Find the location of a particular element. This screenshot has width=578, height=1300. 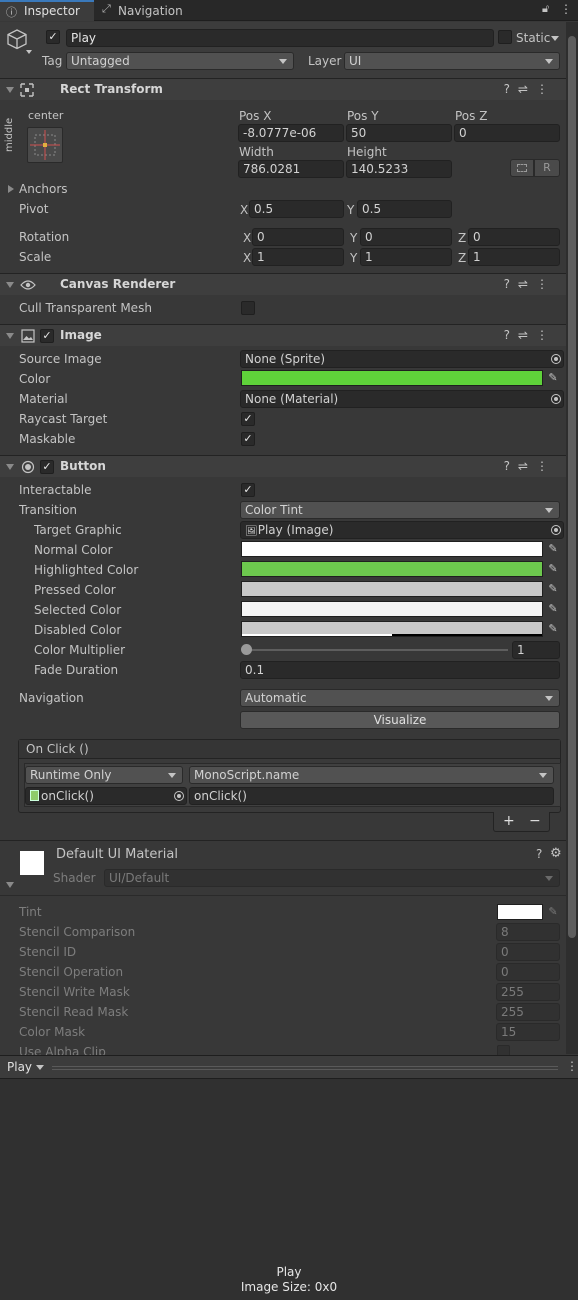

color-multiplier-input: 1 is located at coordinates (536, 650).